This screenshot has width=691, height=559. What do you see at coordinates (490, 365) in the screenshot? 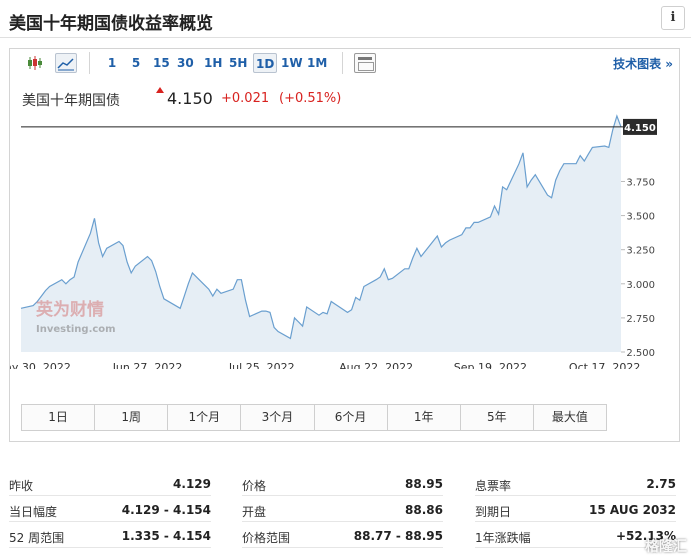
I see `x-tick-label: Sep 19, 2022` at bounding box center [490, 365].